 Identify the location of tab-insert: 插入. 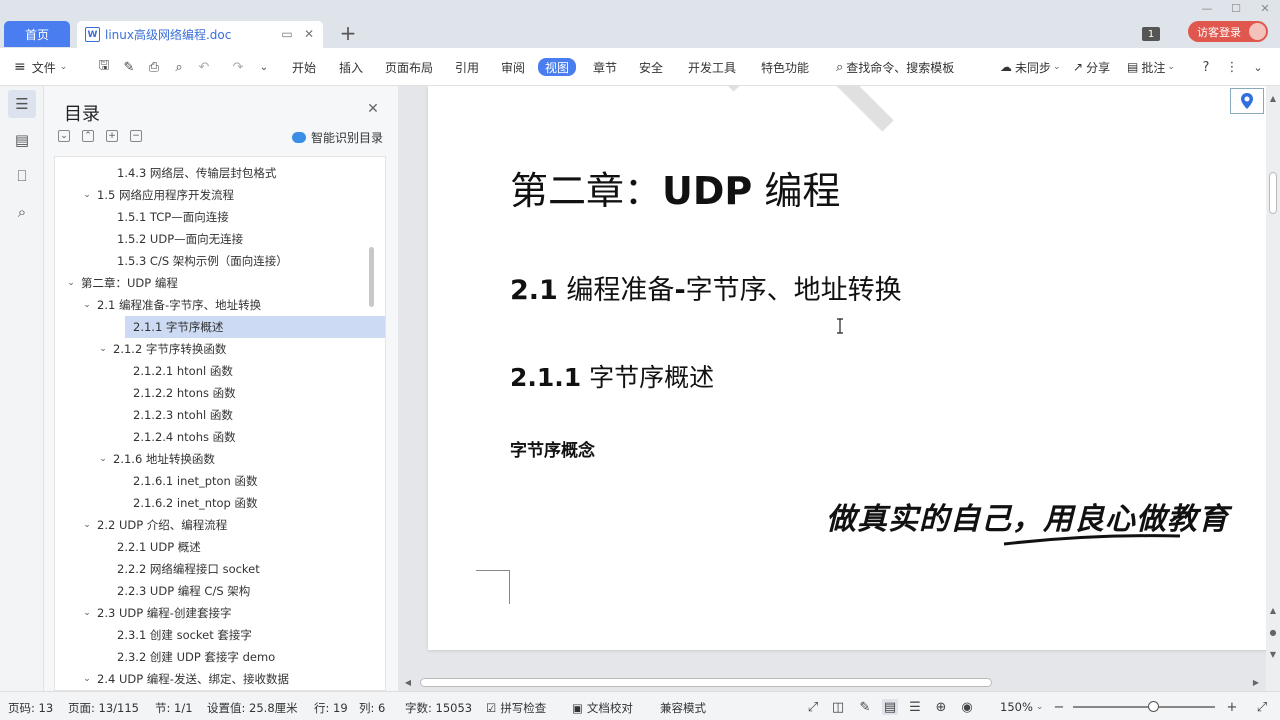
(351, 67).